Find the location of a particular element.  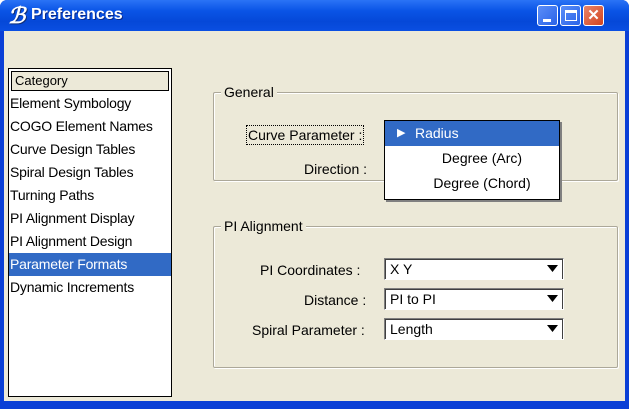

minimize-button is located at coordinates (547, 15).